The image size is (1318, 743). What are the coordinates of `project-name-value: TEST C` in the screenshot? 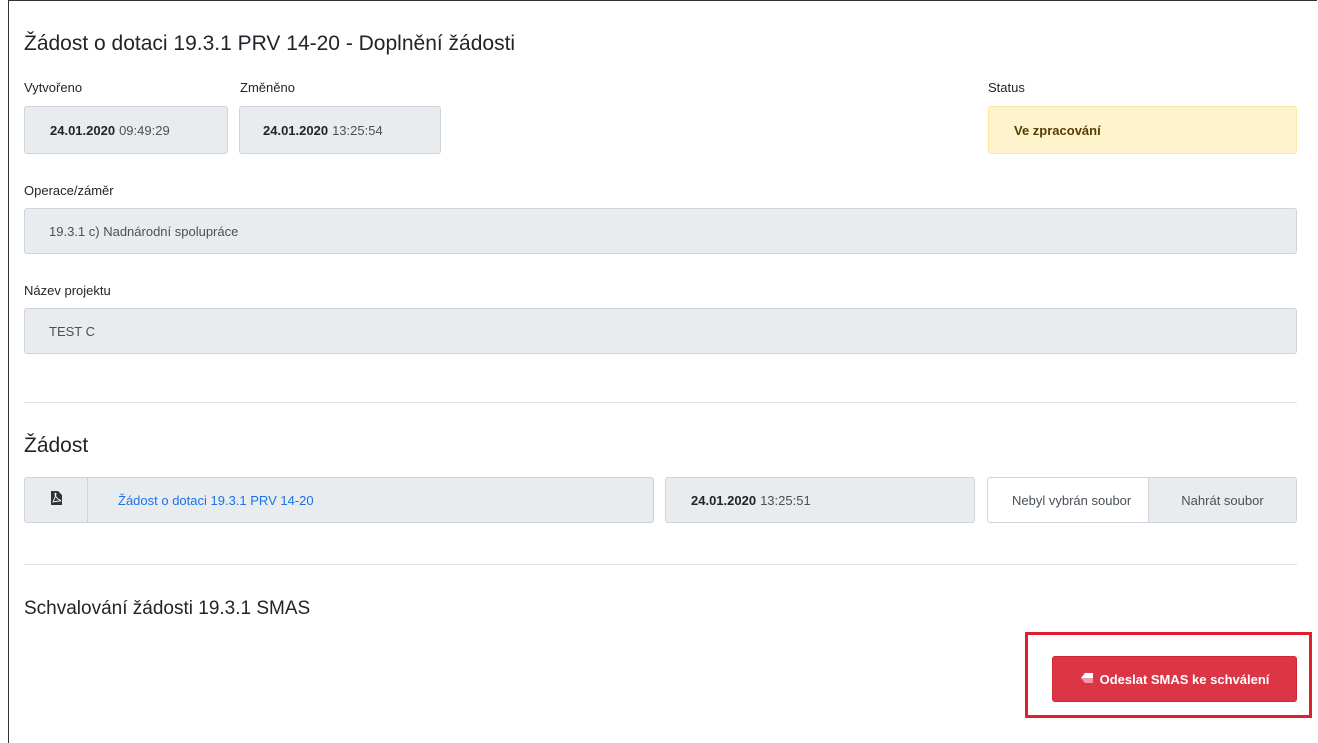 It's located at (72, 331).